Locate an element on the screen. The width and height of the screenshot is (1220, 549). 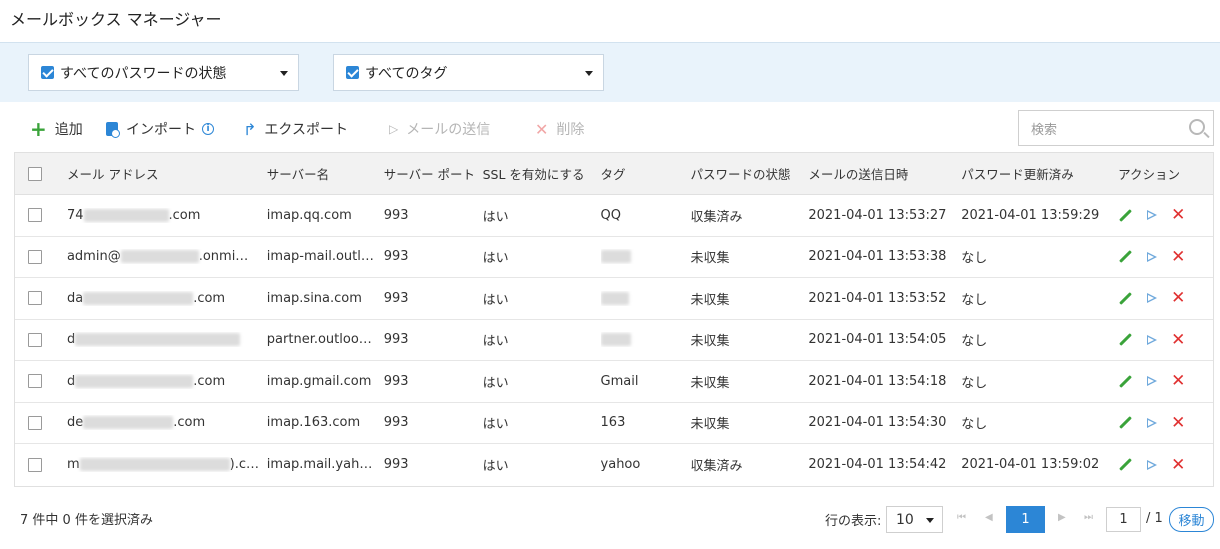
email-prefix: m is located at coordinates (73, 465).